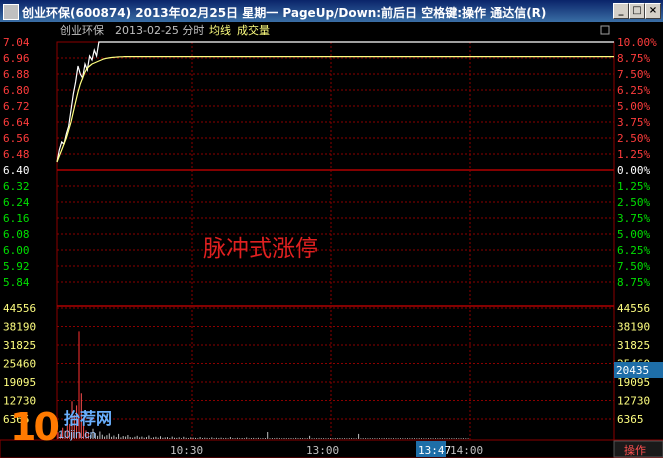 This screenshot has width=663, height=458. I want to click on time-label-1300: 13:00, so click(322, 450).